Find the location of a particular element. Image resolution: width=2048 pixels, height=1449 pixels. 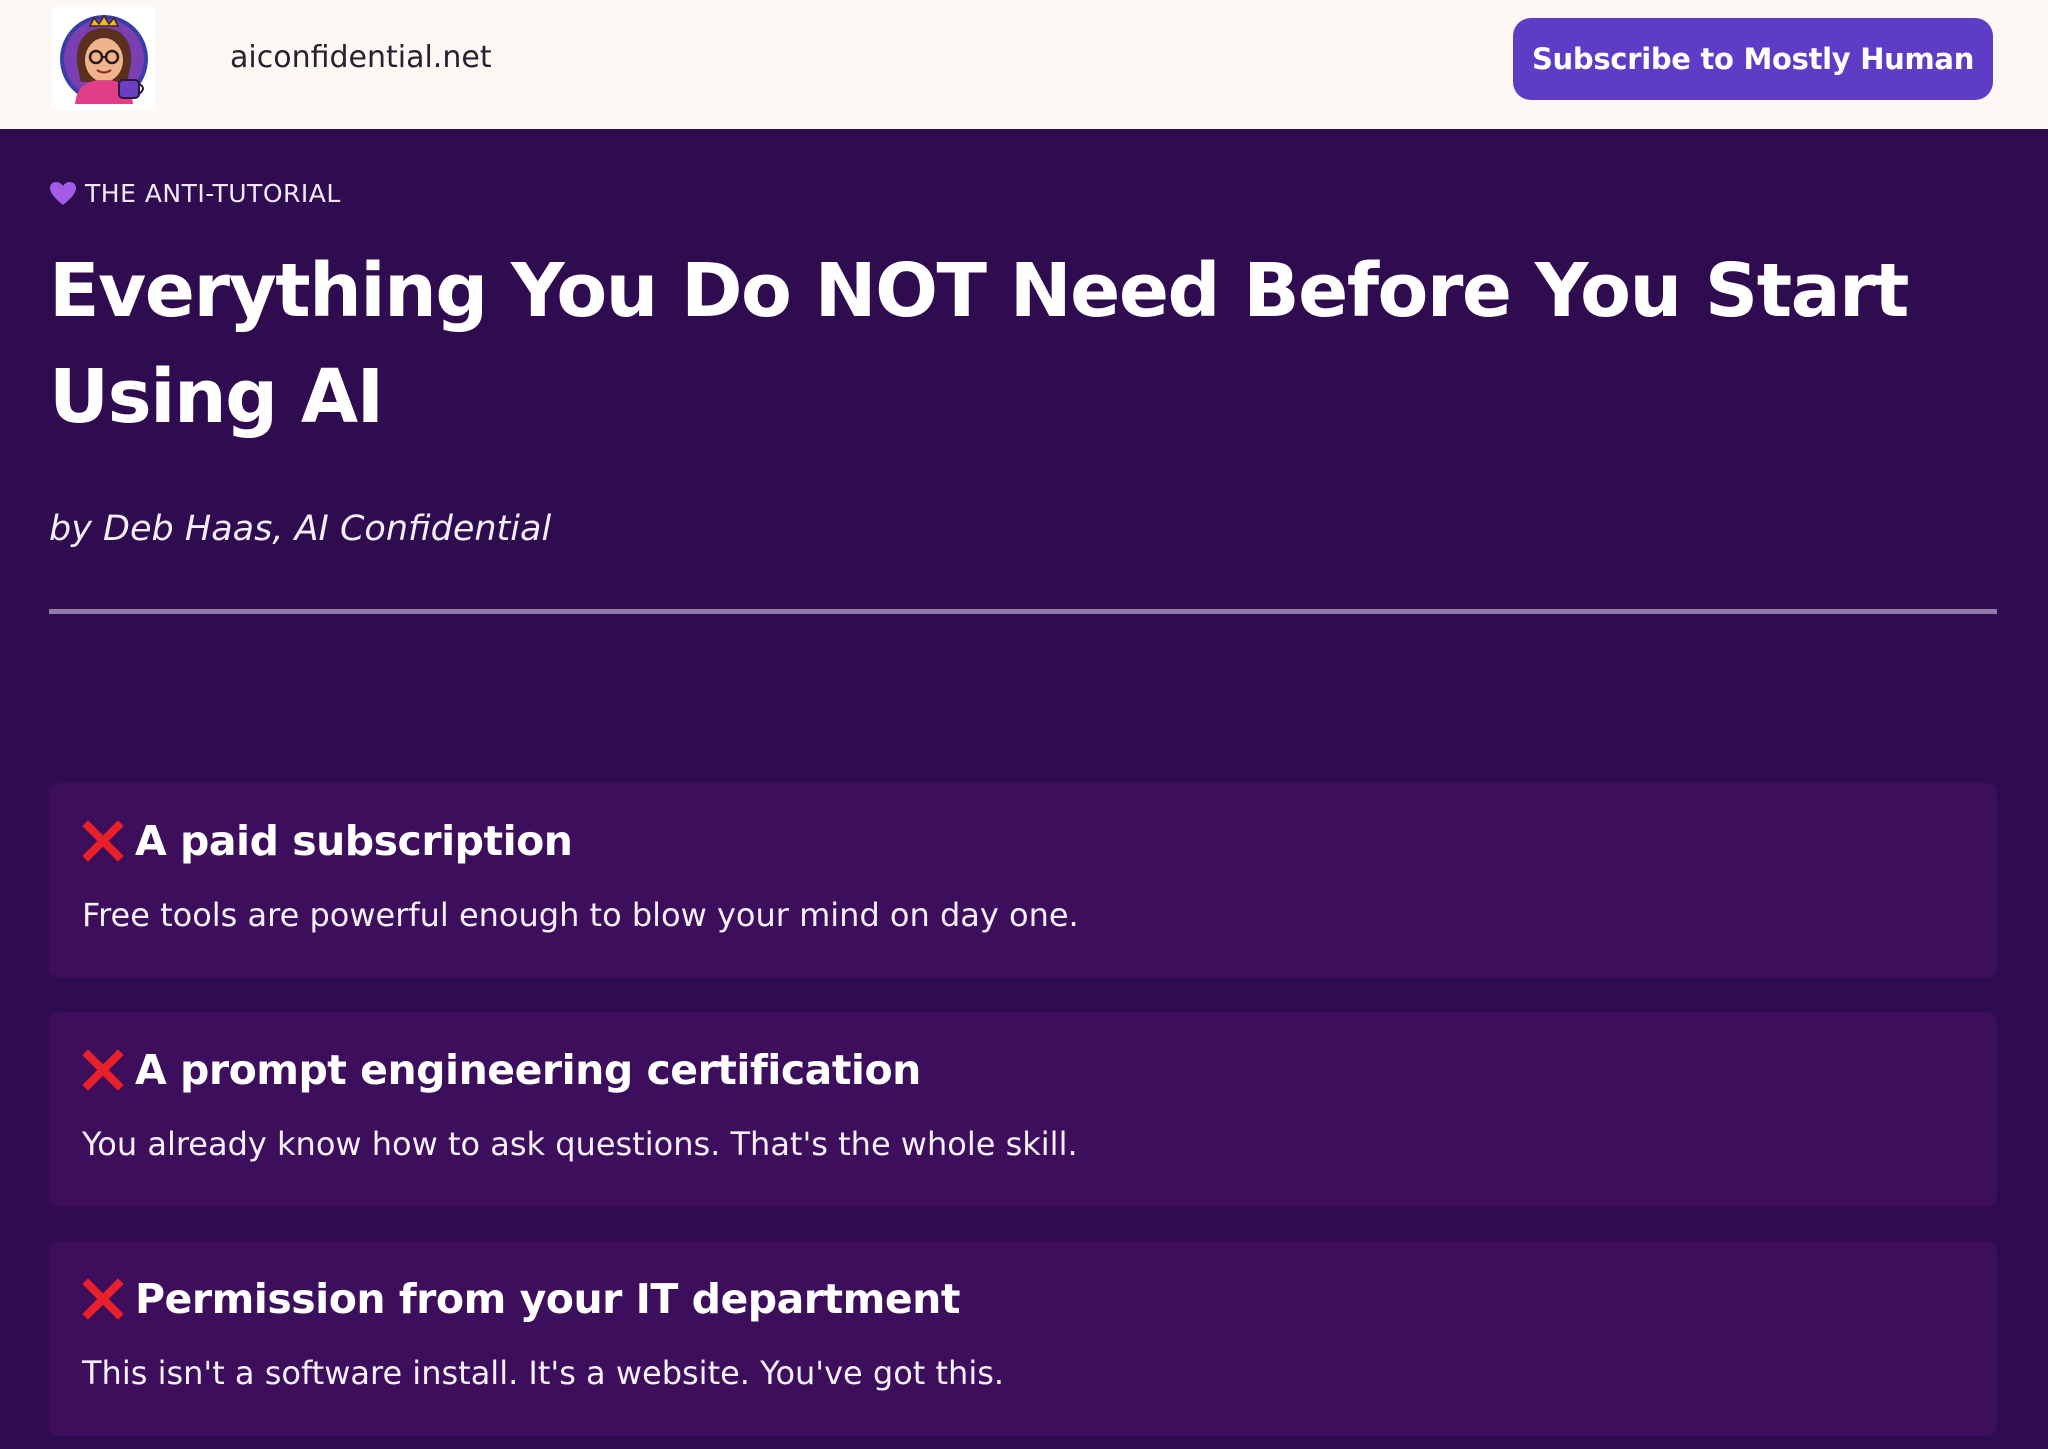

divider is located at coordinates (1023, 611).